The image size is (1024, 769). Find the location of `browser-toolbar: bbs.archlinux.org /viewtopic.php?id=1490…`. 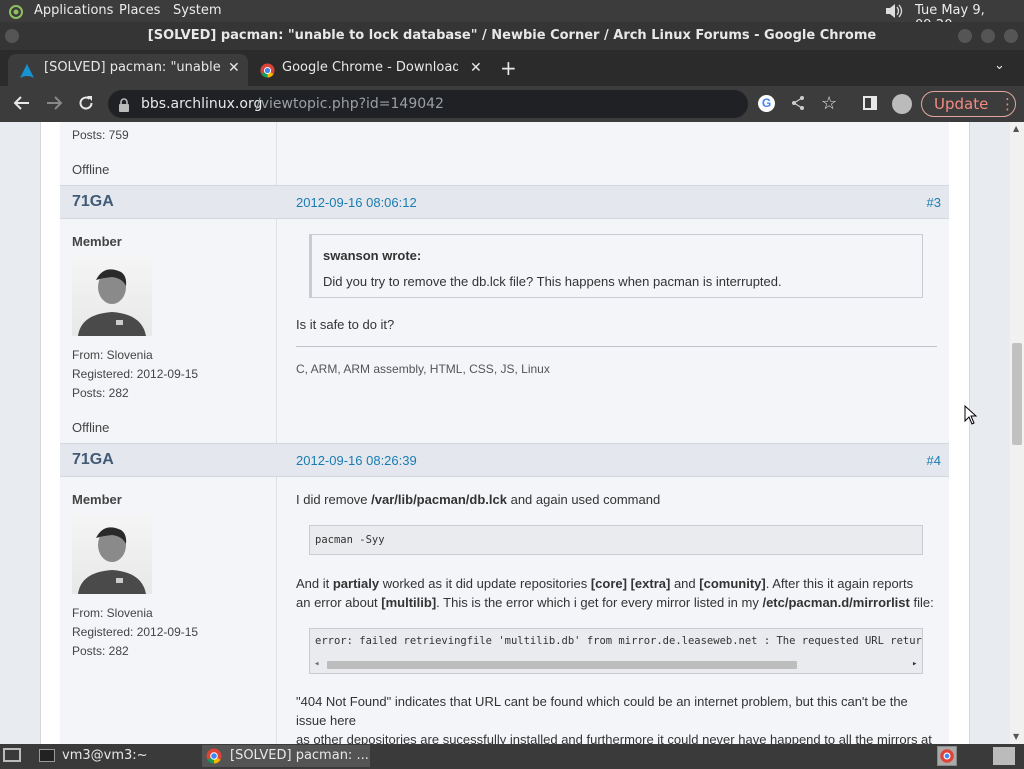

browser-toolbar: bbs.archlinux.org /viewtopic.php?id=1490… is located at coordinates (512, 104).